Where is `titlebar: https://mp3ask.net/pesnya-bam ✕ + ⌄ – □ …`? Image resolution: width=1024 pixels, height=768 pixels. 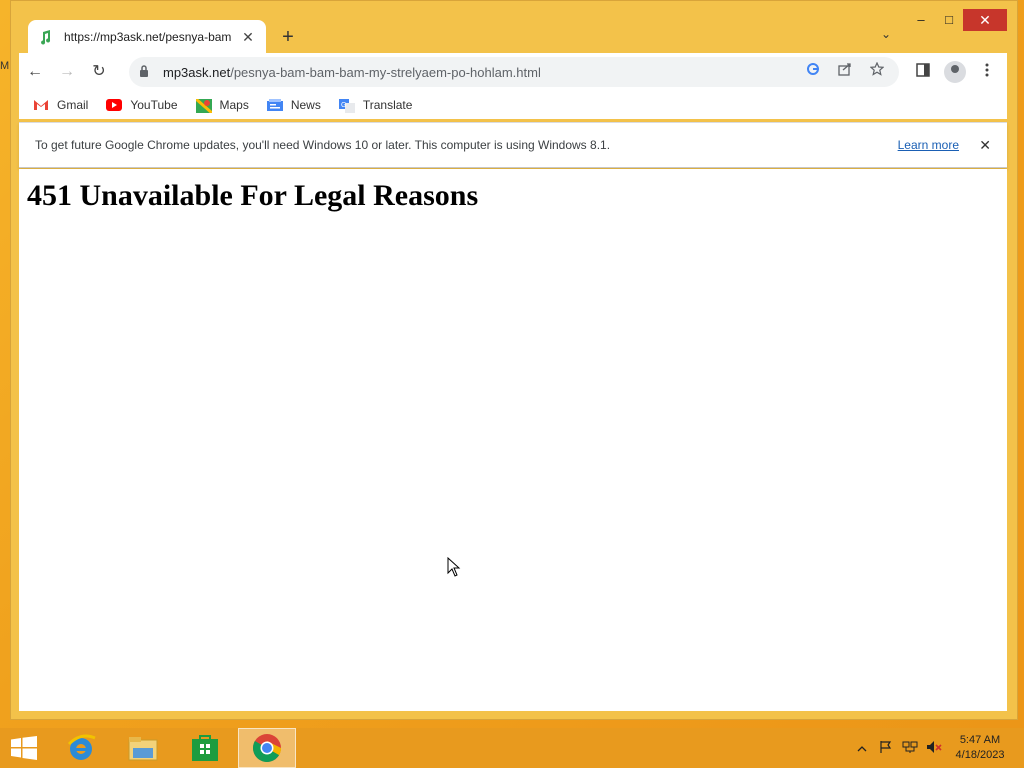 titlebar: https://mp3ask.net/pesnya-bam ✕ + ⌄ – □ … is located at coordinates (514, 27).